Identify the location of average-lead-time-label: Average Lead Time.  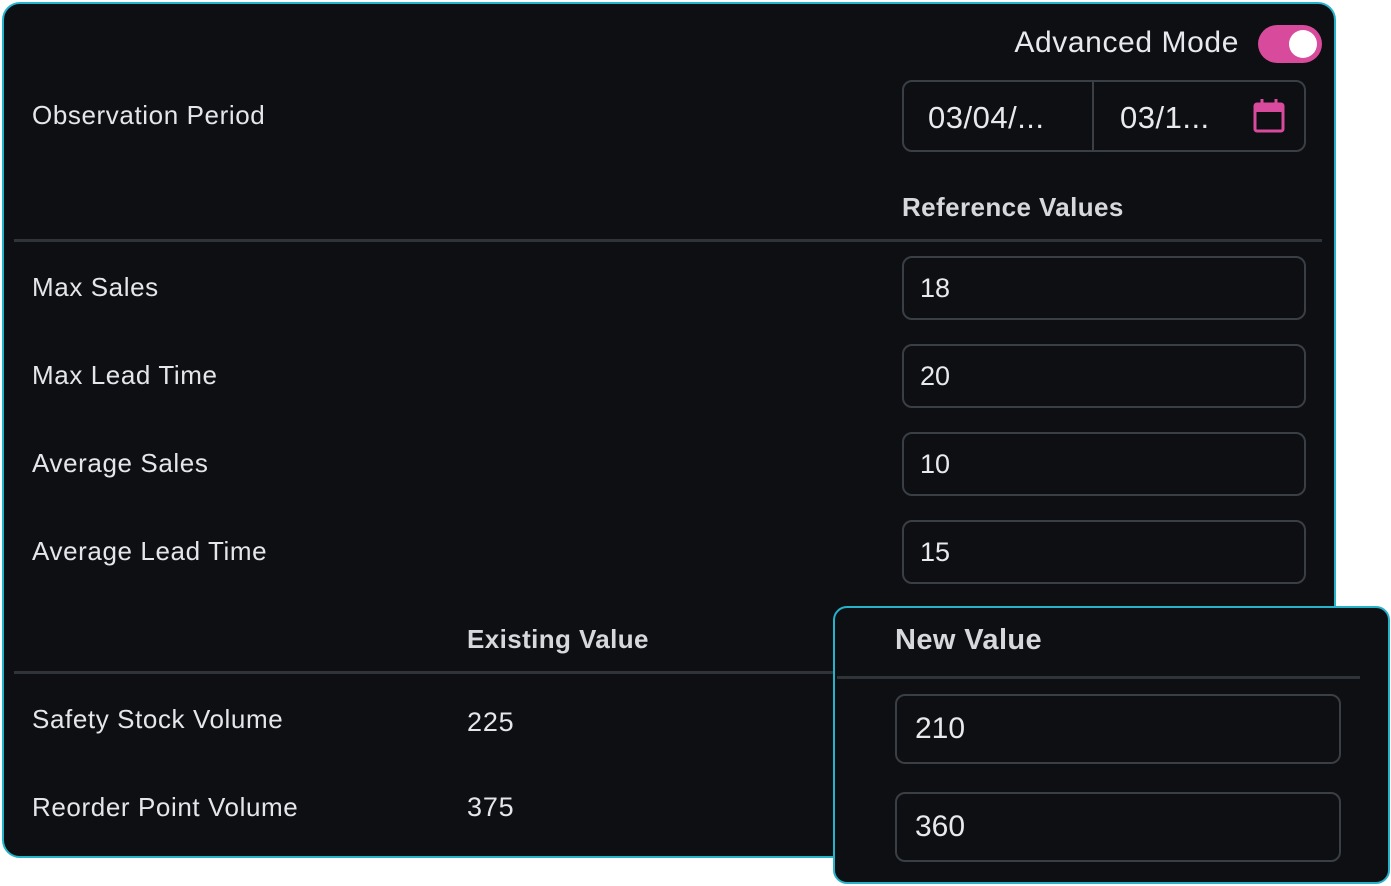
(150, 551).